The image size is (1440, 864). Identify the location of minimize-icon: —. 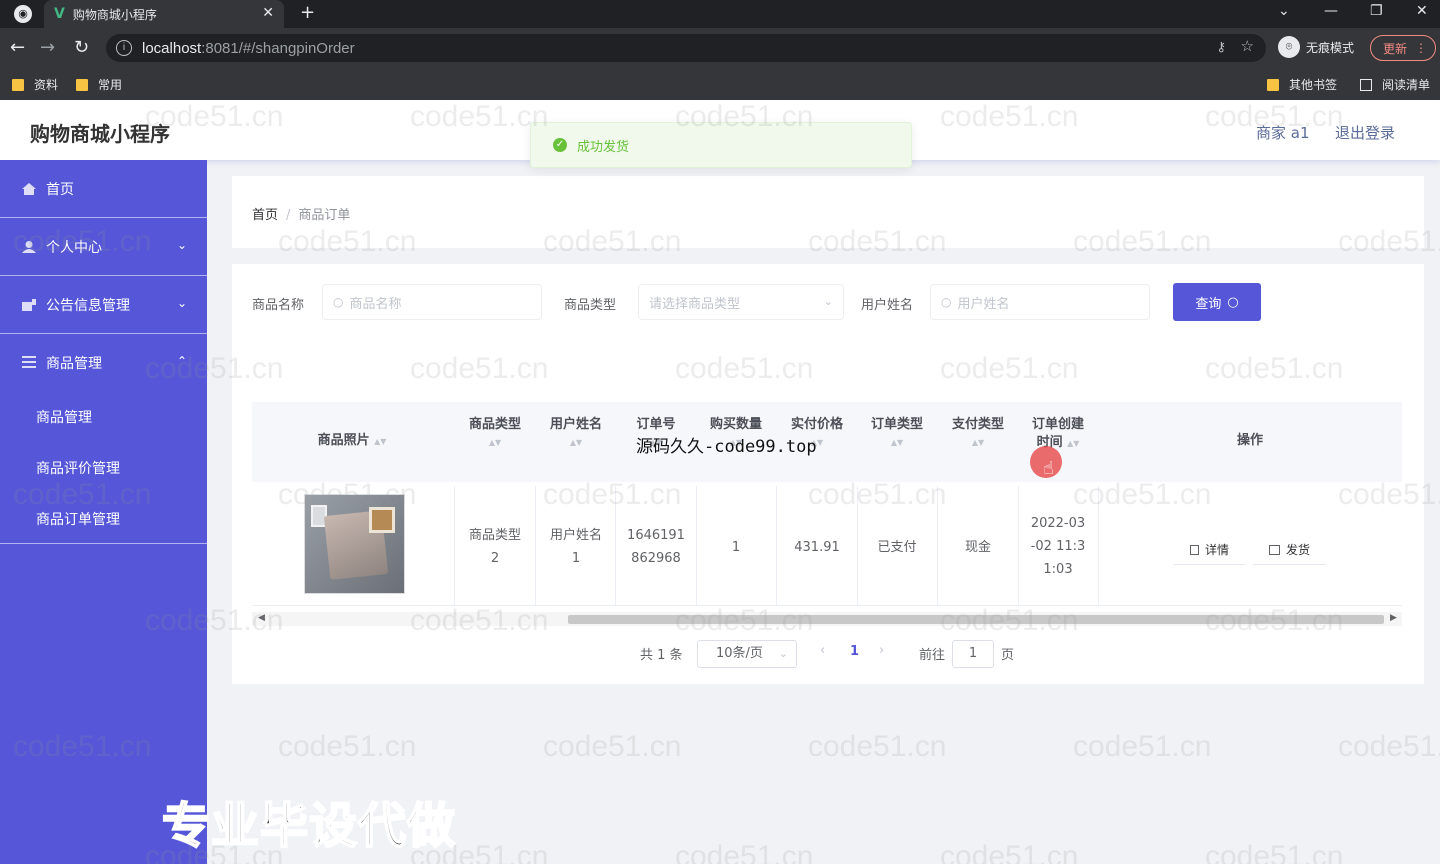
(1331, 11).